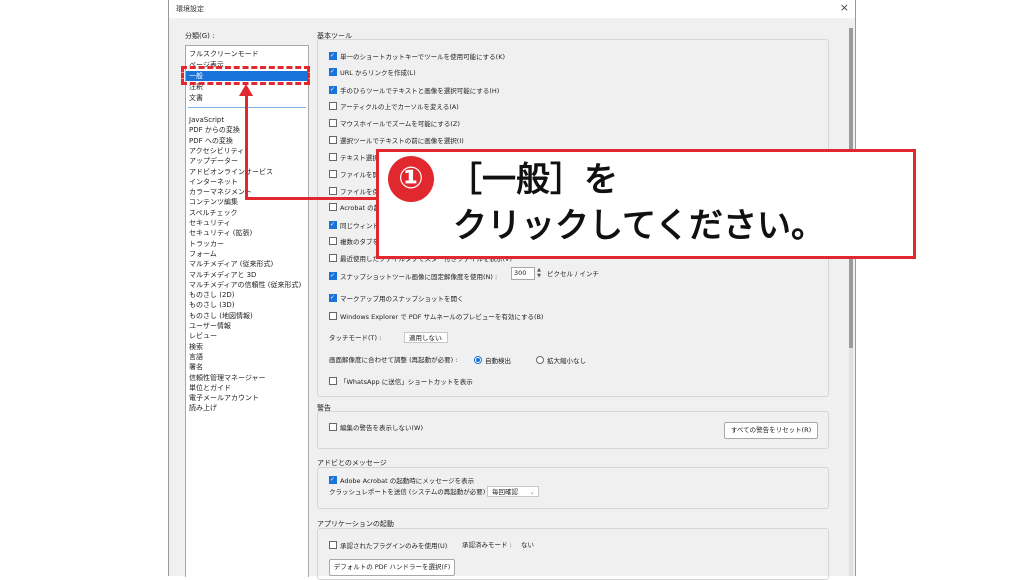 This screenshot has height=580, width=1024. What do you see at coordinates (533, 180) in the screenshot?
I see `instruction-line-1: ［一般］を` at bounding box center [533, 180].